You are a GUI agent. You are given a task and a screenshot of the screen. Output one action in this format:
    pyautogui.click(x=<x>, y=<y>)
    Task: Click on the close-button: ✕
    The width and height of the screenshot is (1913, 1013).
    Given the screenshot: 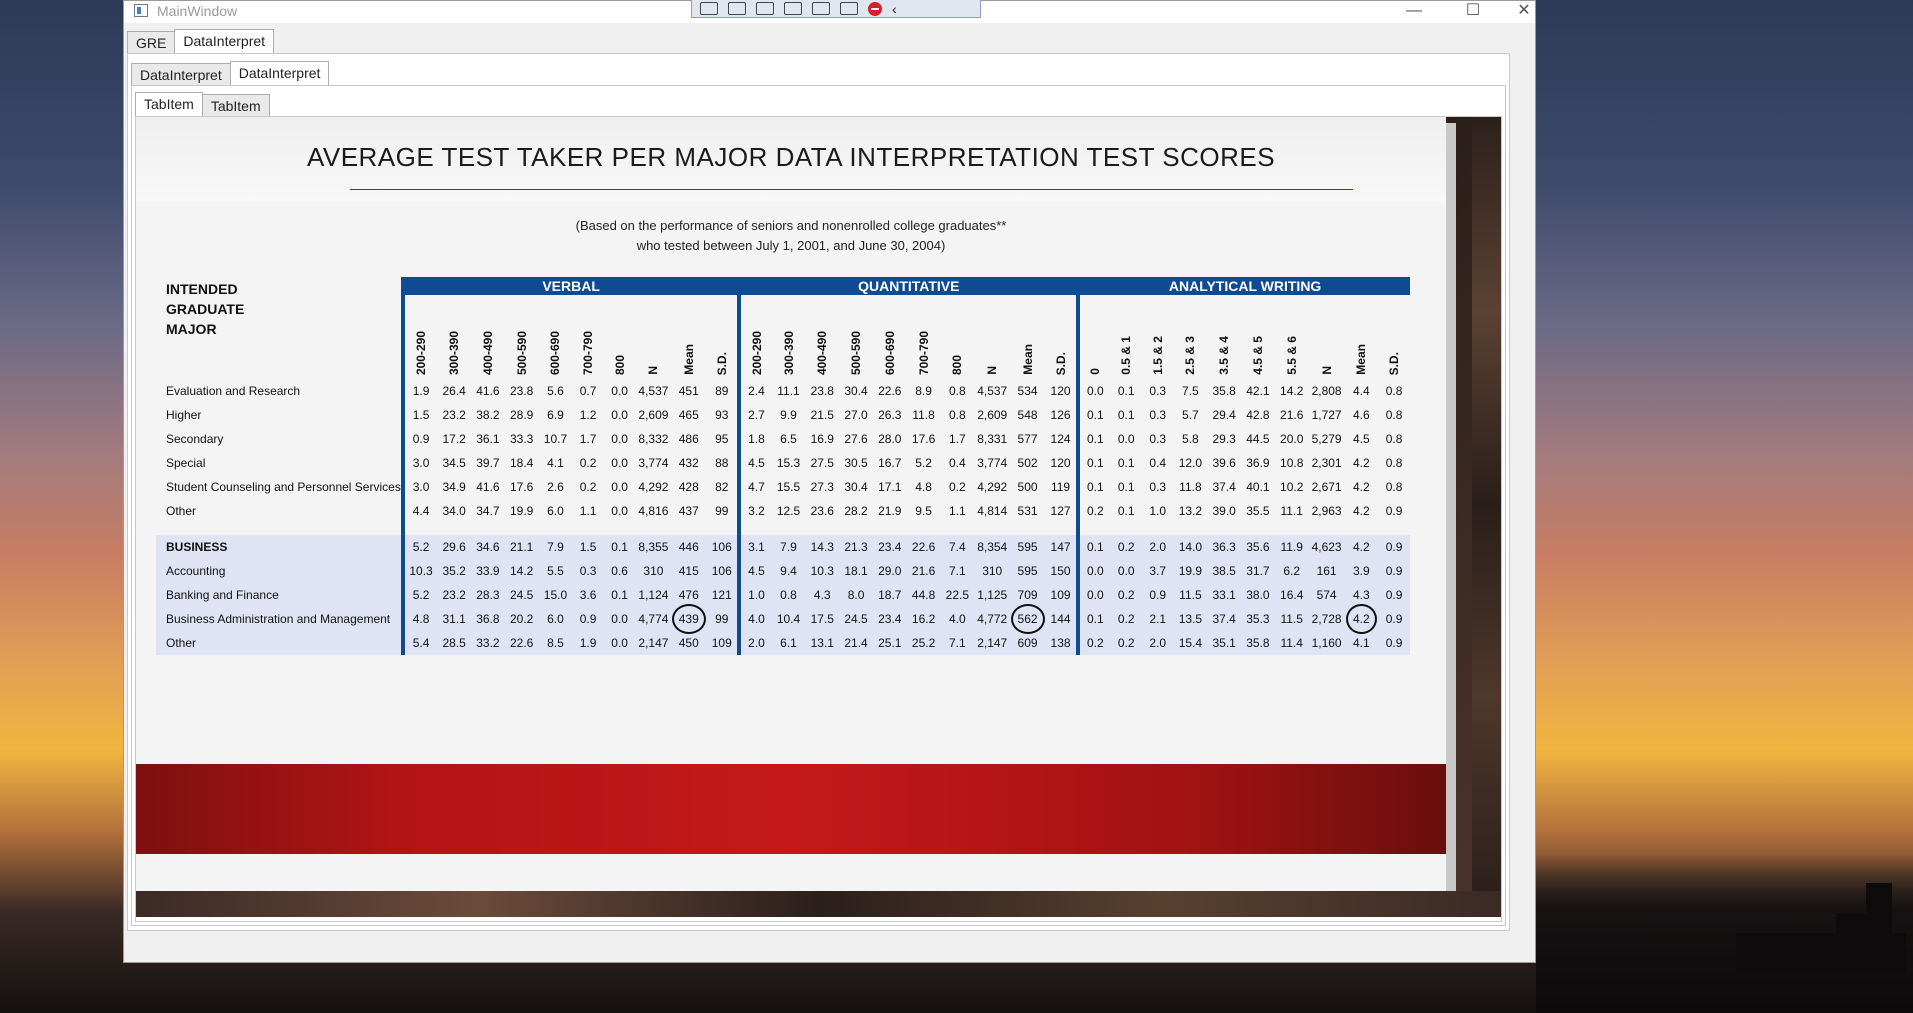 What is the action you would take?
    pyautogui.click(x=1524, y=12)
    